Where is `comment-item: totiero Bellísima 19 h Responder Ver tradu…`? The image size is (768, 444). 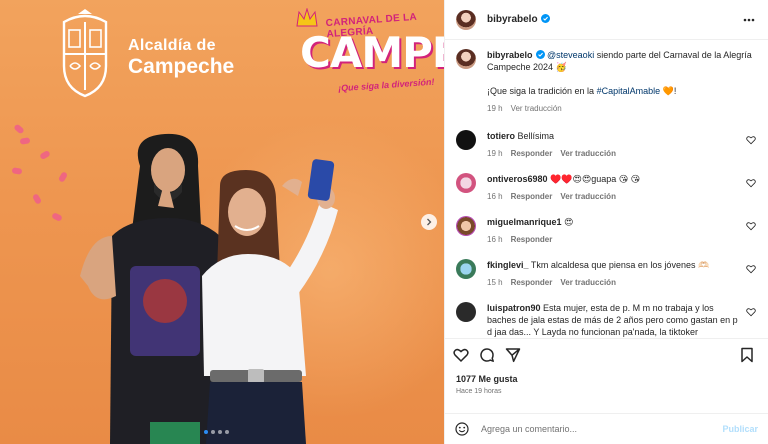 comment-item: totiero Bellísima 19 h Responder Ver tradu… is located at coordinates (606, 145).